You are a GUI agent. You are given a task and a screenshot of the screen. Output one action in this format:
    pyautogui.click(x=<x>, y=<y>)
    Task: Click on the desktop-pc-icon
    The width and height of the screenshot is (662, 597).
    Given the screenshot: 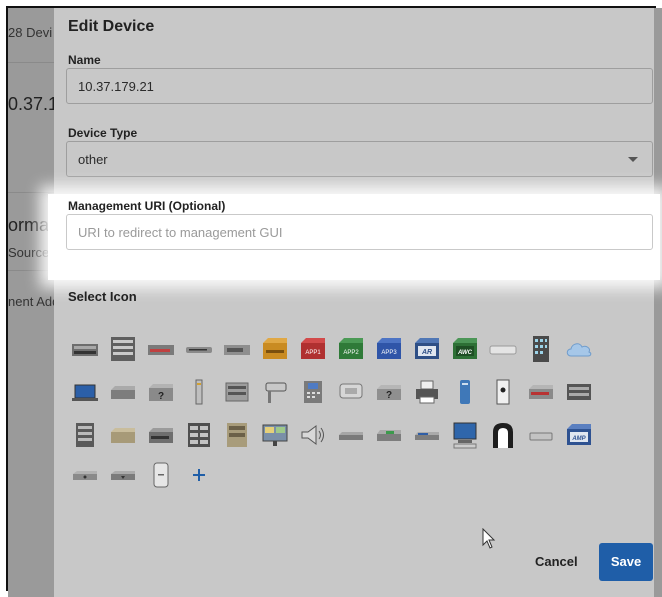 What is the action you would take?
    pyautogui.click(x=465, y=435)
    